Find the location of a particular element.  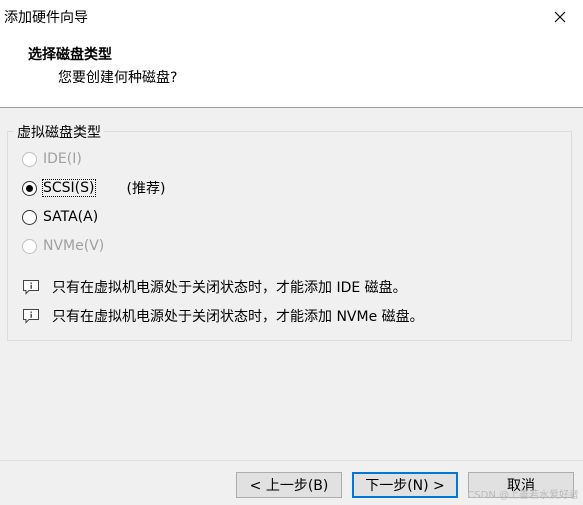

radio-option-nvme: NVMe(V) is located at coordinates (63, 246).